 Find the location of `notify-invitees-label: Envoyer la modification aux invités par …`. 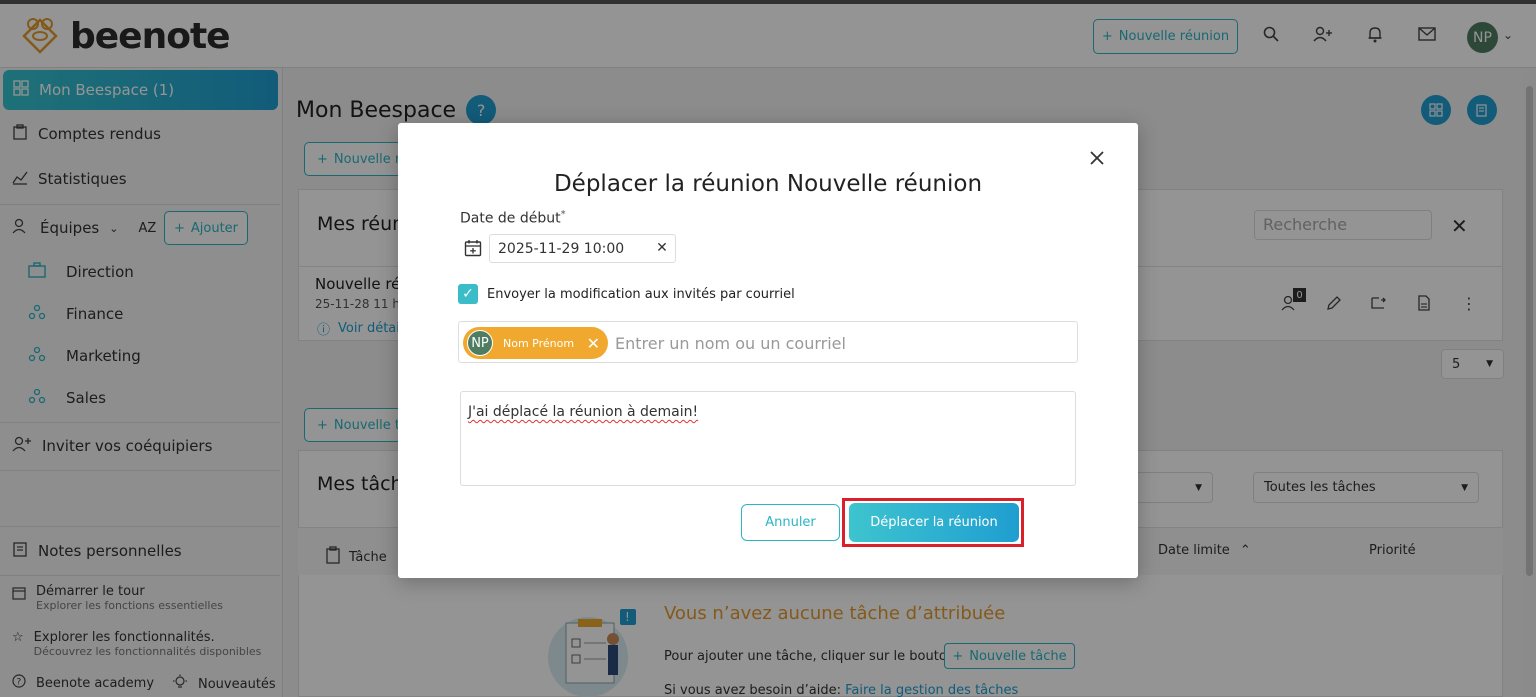

notify-invitees-label: Envoyer la modification aux invités par … is located at coordinates (641, 294).